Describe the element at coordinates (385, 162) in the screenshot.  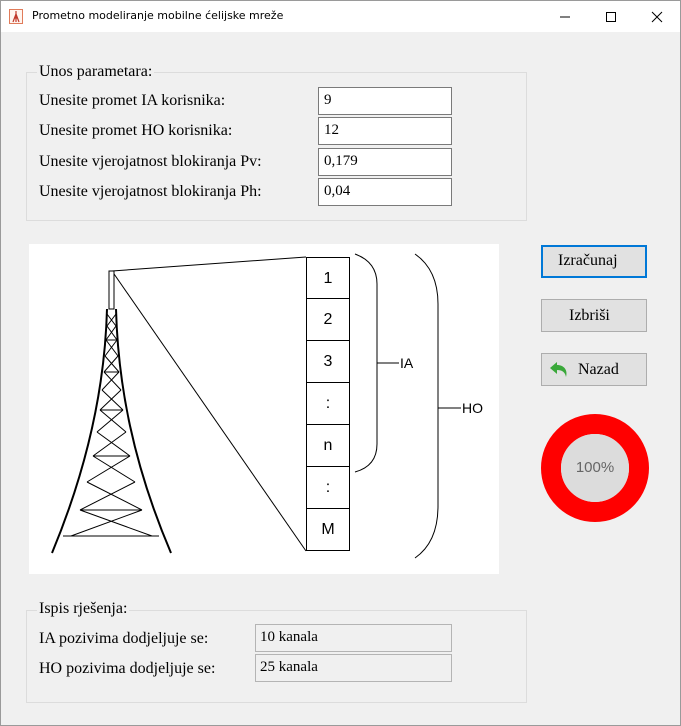
I see `pv-input: 0,179` at that location.